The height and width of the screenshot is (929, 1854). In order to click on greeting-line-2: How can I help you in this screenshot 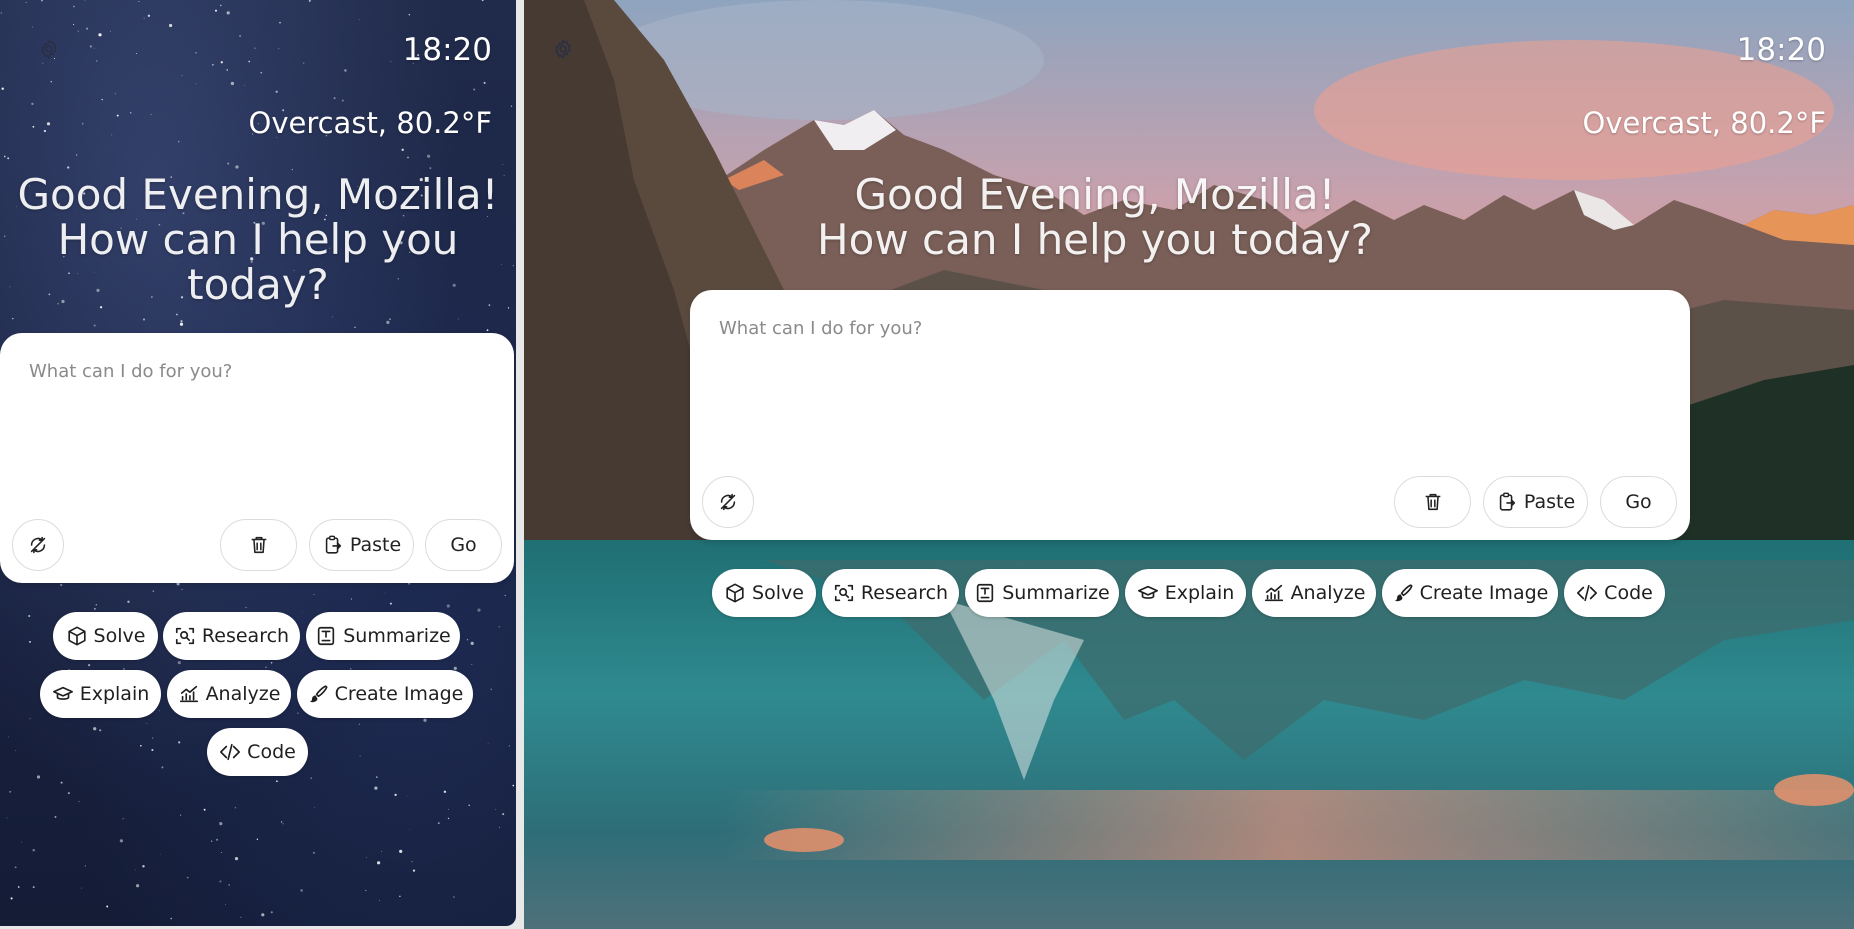, I will do `click(258, 239)`.